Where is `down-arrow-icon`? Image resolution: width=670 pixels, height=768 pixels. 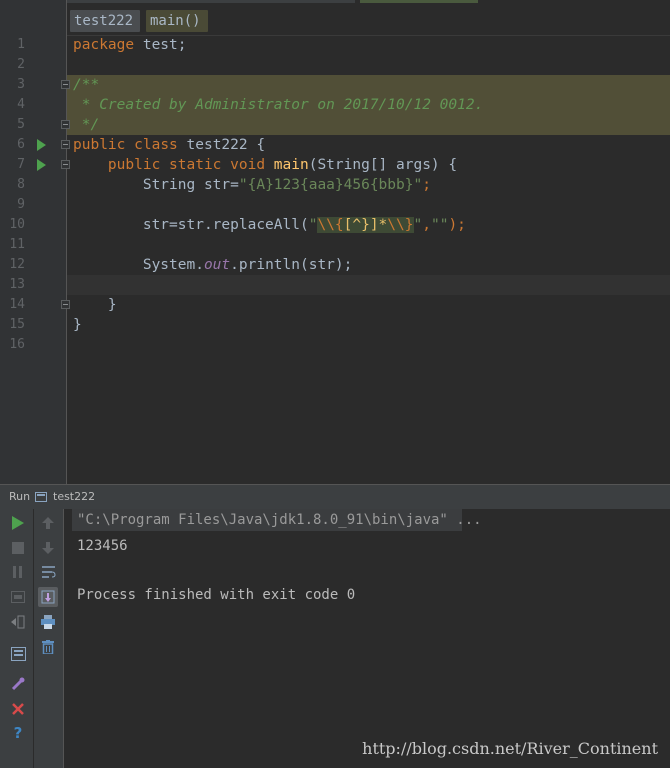
down-arrow-icon is located at coordinates (48, 548).